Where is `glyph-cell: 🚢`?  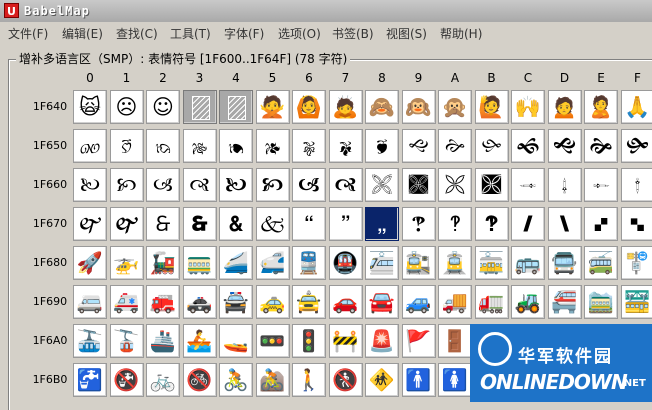 glyph-cell: 🚢 is located at coordinates (163, 341).